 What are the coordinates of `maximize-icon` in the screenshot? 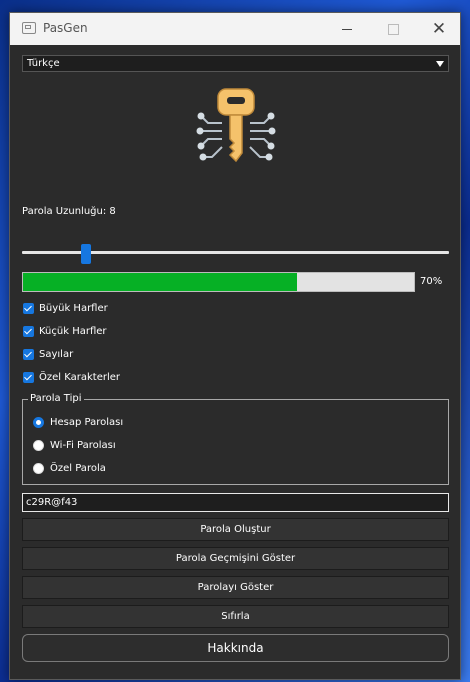 It's located at (393, 29).